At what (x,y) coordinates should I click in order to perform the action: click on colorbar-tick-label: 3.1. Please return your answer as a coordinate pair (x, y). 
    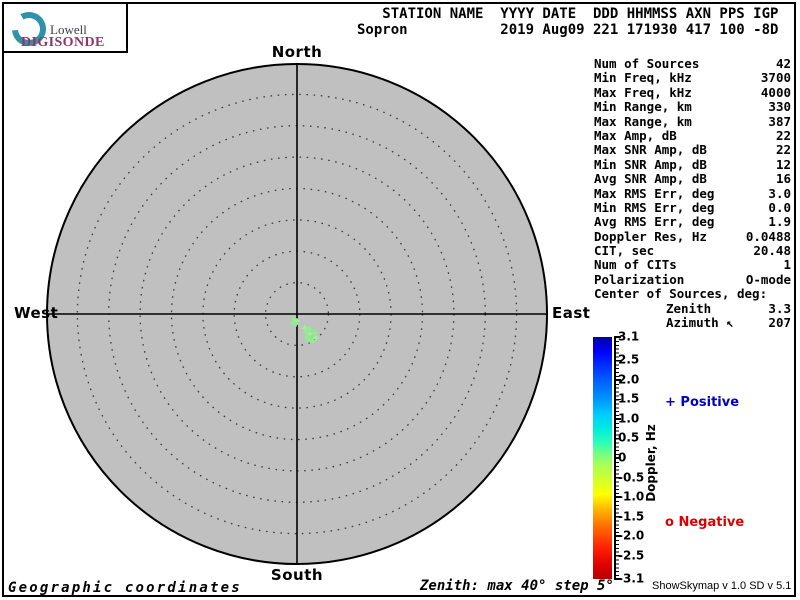
    Looking at the image, I should click on (629, 336).